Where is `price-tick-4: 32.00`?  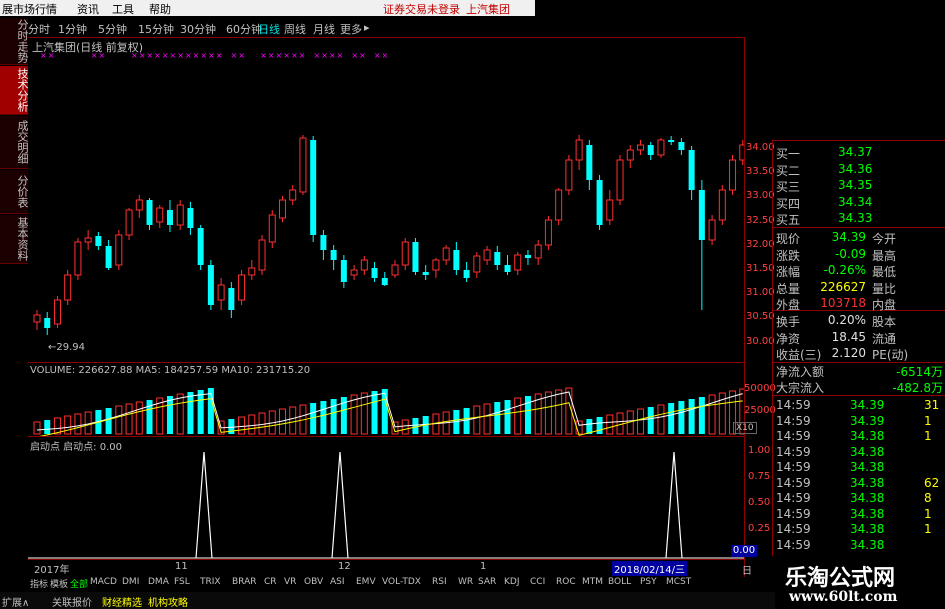 price-tick-4: 32.00 is located at coordinates (760, 244).